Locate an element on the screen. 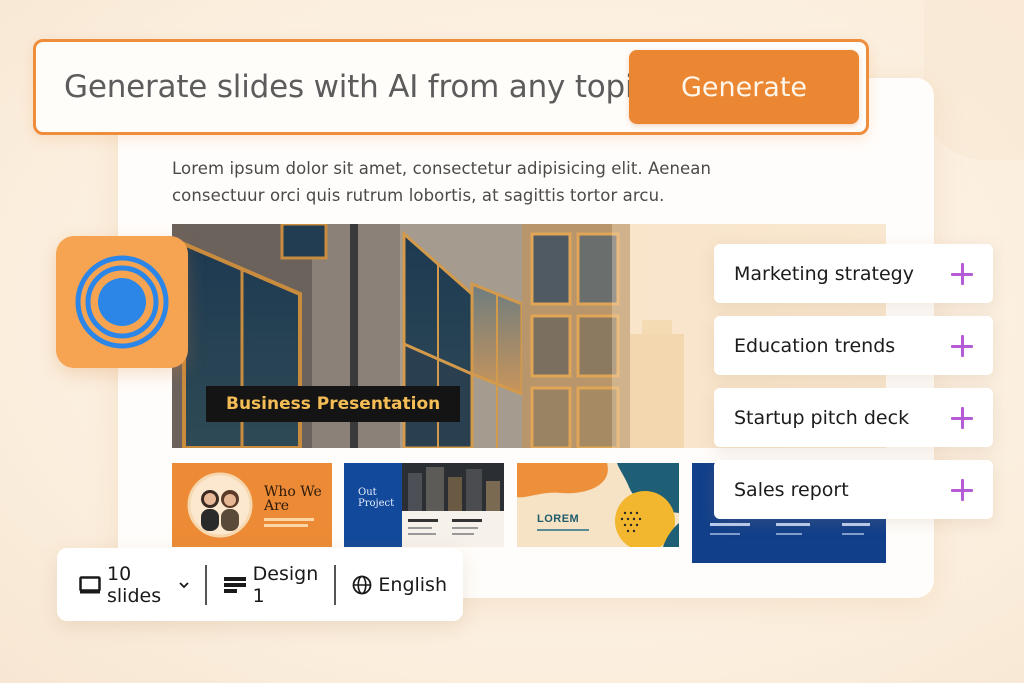 The width and height of the screenshot is (1024, 683). layout-icon is located at coordinates (235, 585).